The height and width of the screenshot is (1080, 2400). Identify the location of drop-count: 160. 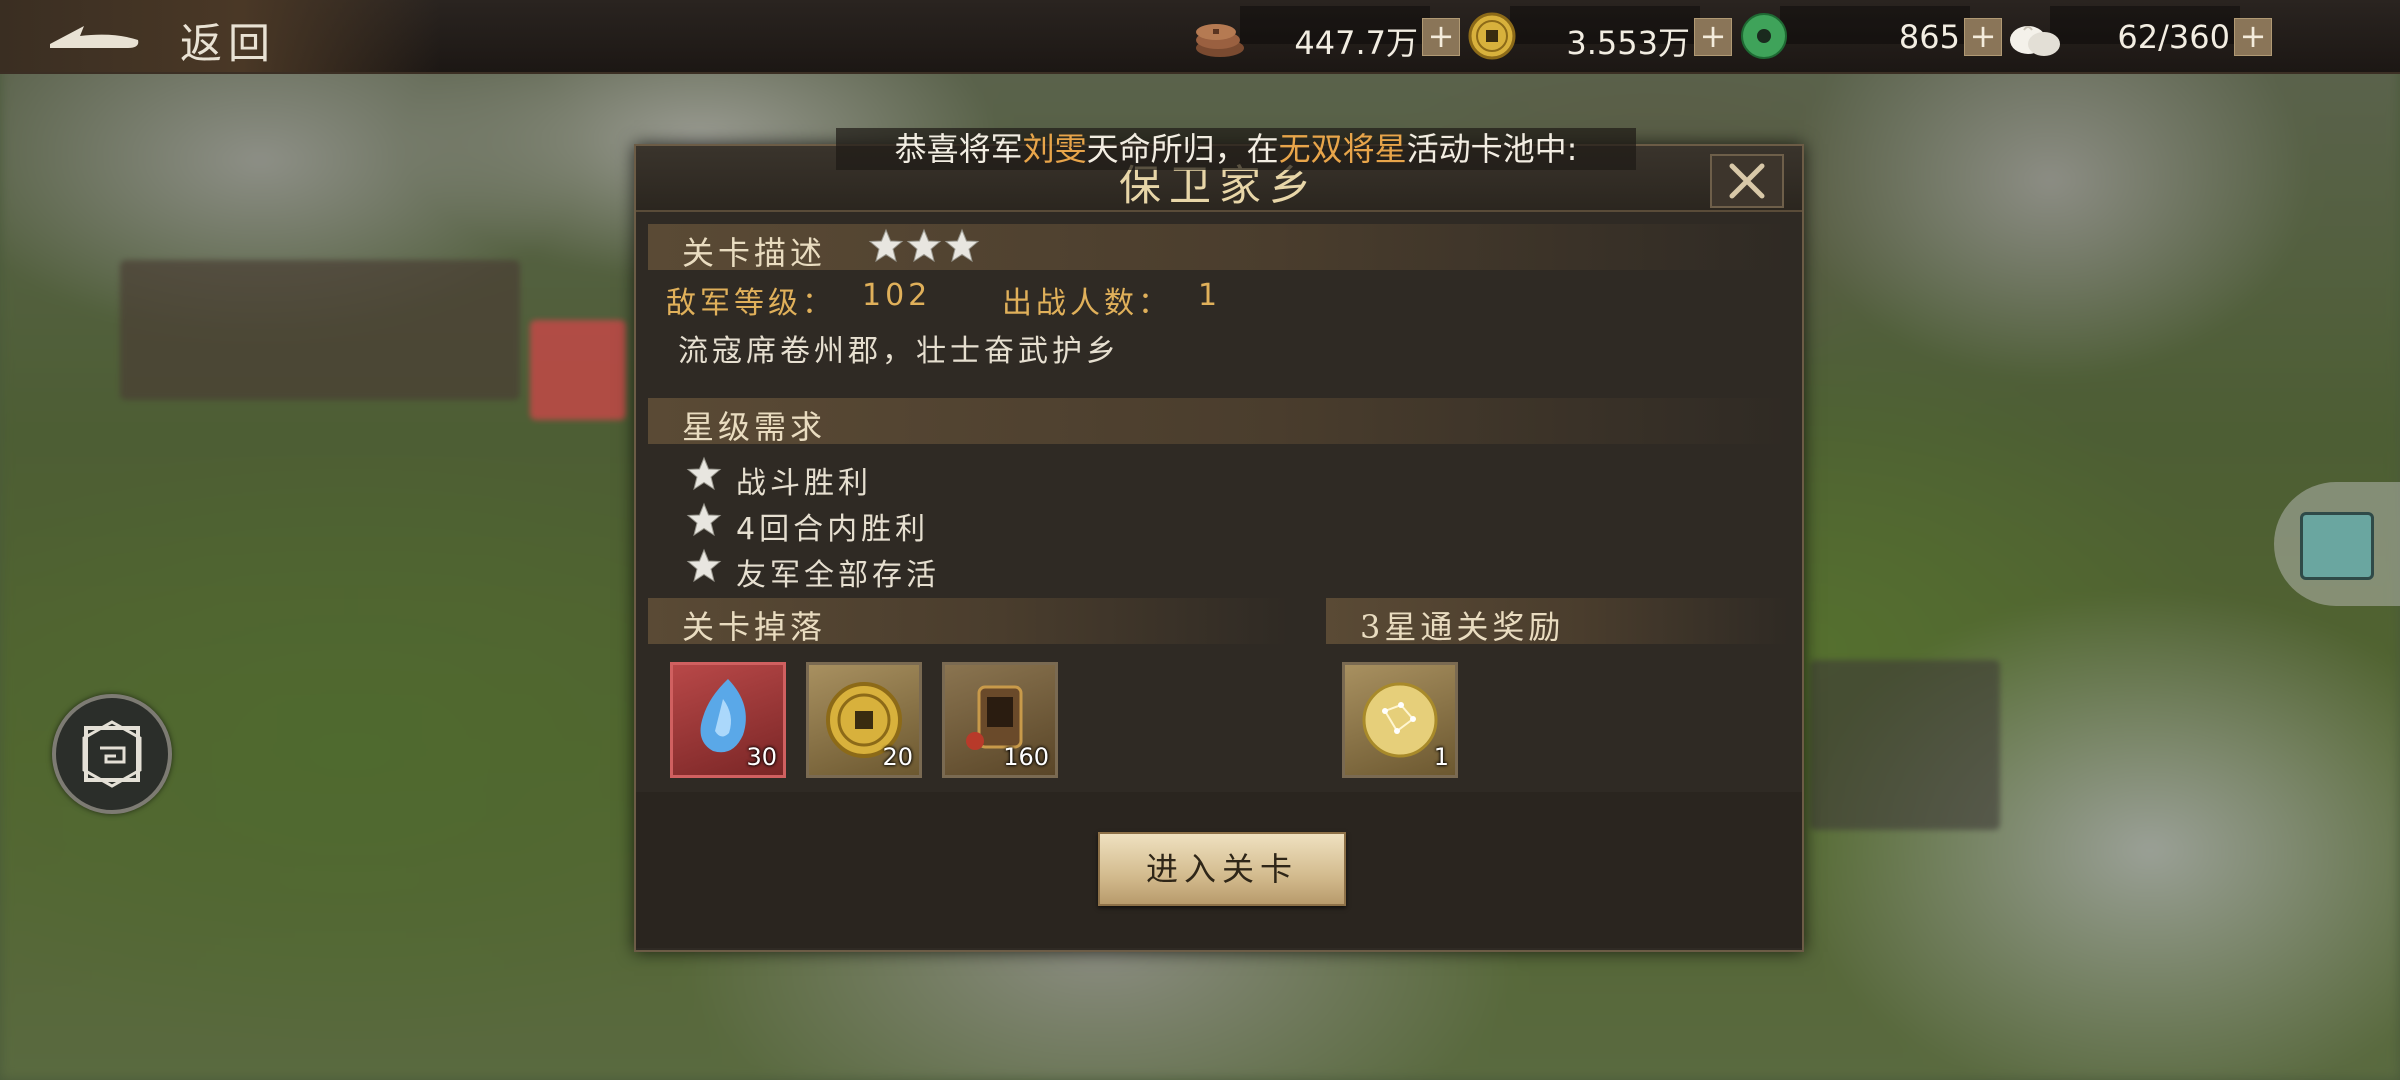
(1026, 757).